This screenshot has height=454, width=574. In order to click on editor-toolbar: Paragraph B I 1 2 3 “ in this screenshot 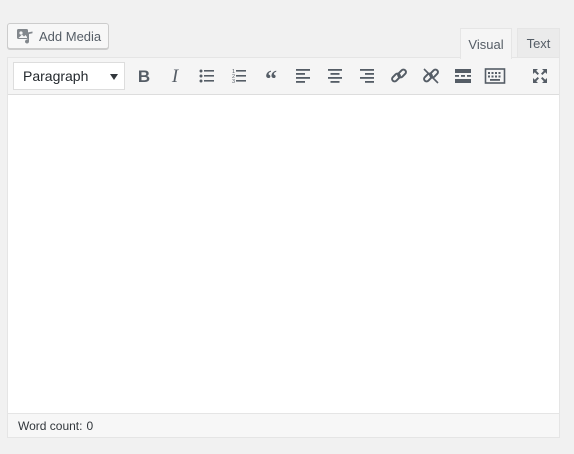, I will do `click(283, 76)`.